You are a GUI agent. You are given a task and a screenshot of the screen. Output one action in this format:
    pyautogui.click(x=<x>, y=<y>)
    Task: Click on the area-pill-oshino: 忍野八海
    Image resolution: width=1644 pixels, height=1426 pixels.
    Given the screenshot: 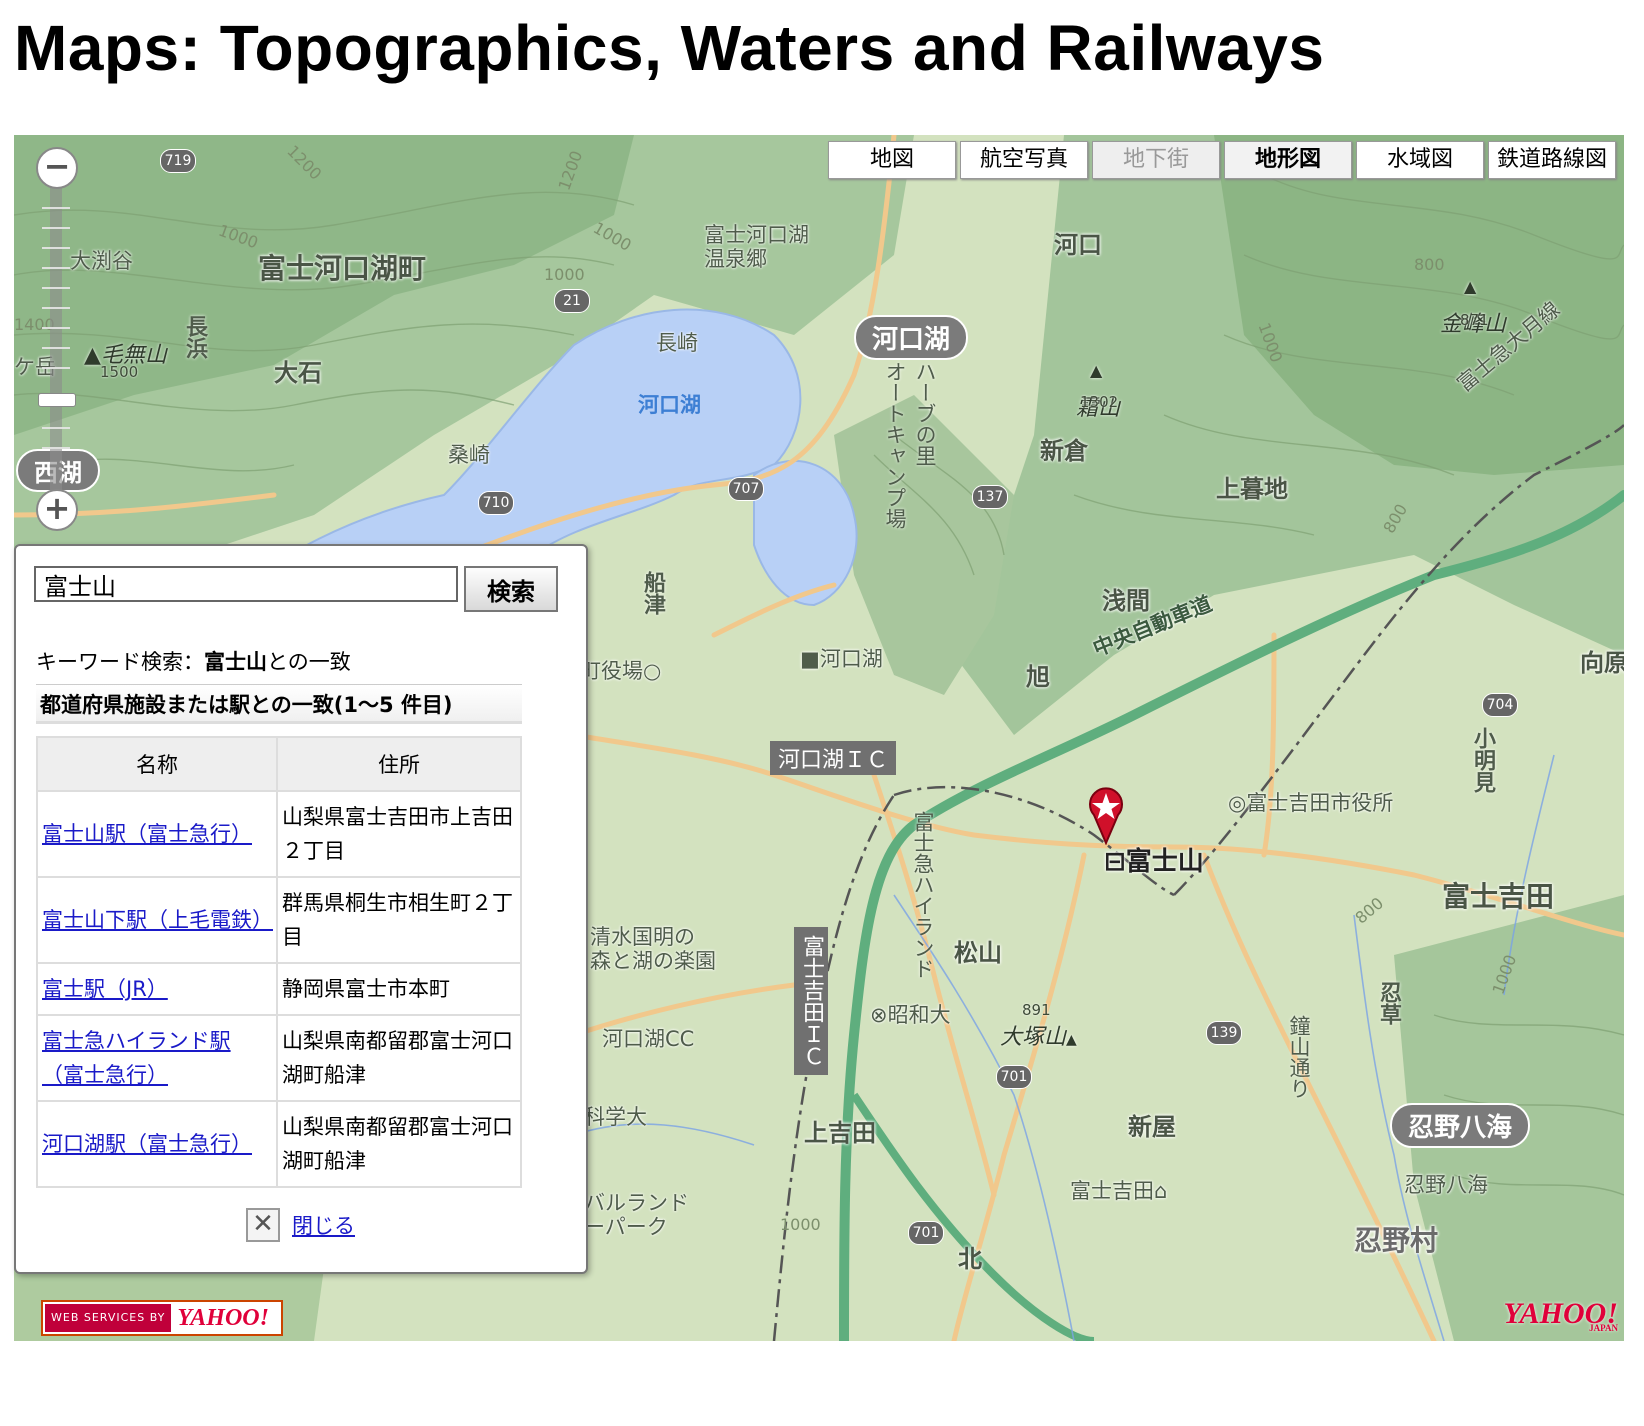 What is the action you would take?
    pyautogui.click(x=1460, y=1125)
    